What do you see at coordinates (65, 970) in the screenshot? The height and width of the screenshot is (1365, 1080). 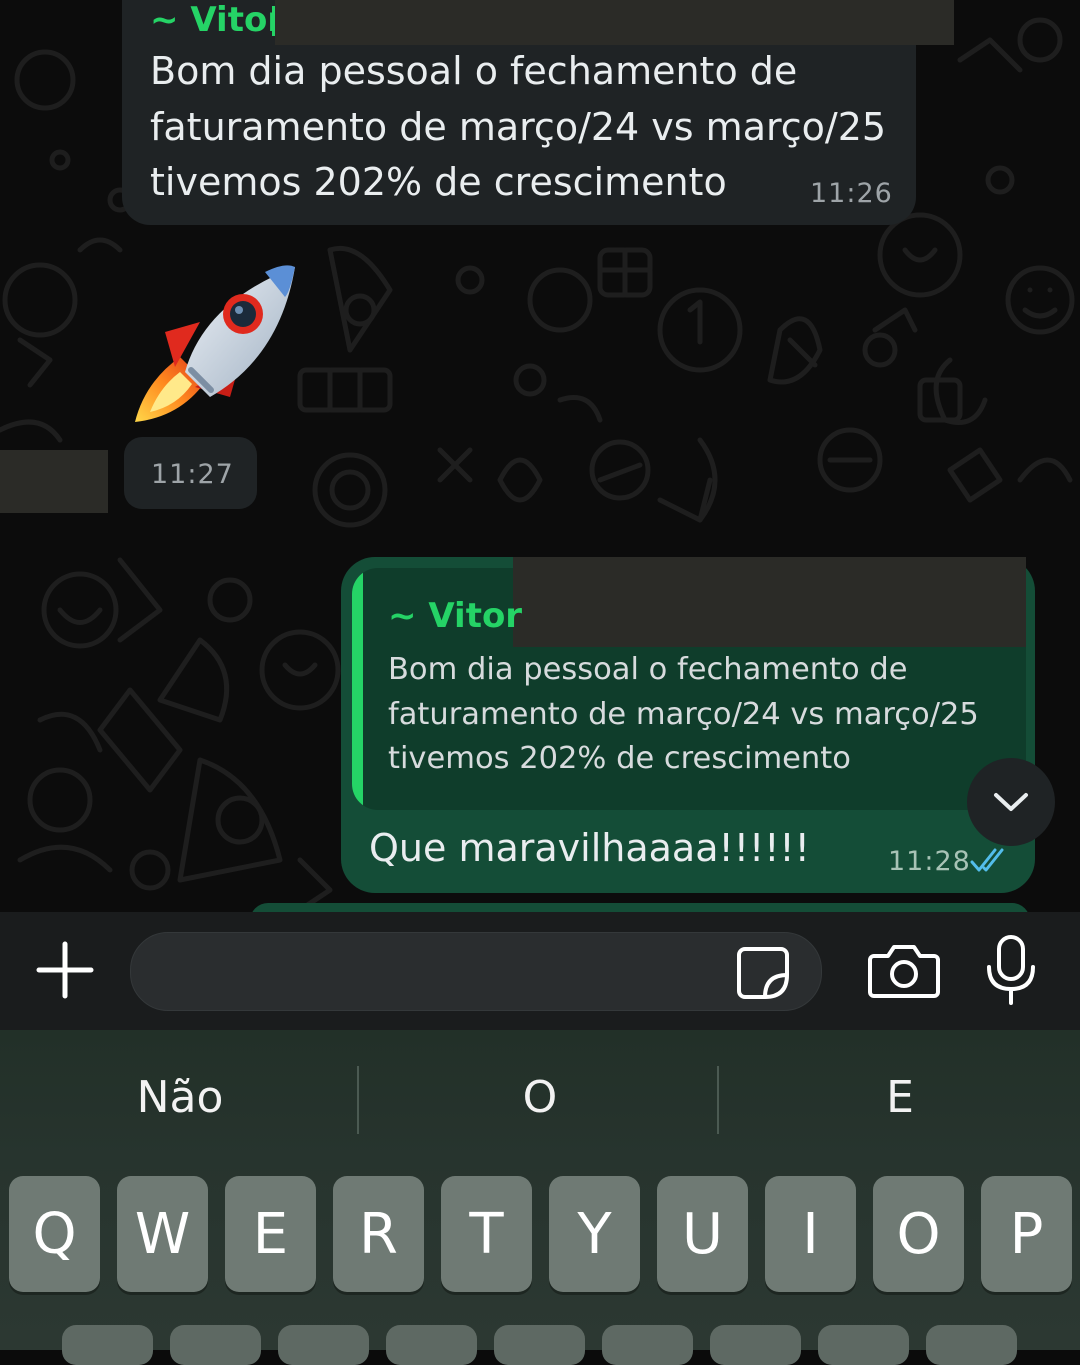 I see `plus-icon` at bounding box center [65, 970].